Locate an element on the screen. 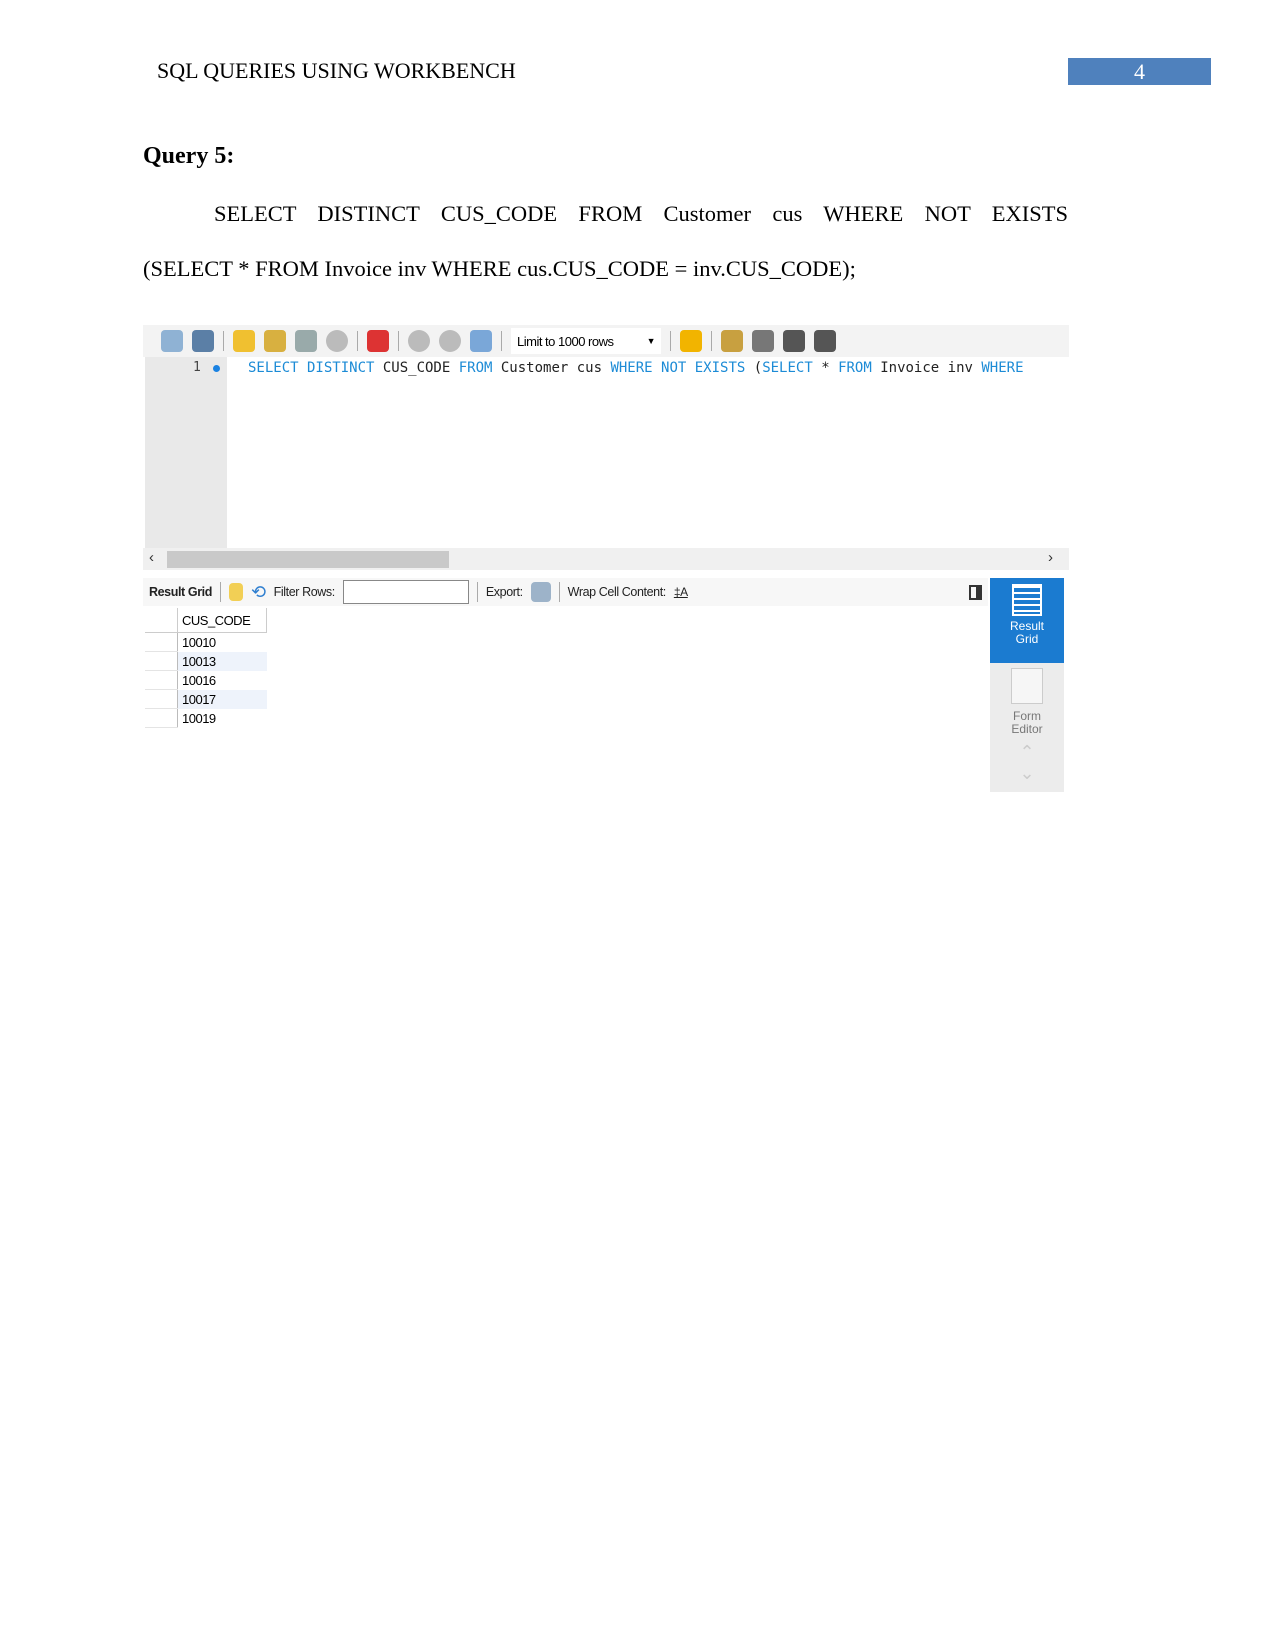 The image size is (1275, 1650). line-number: 1 is located at coordinates (197, 367).